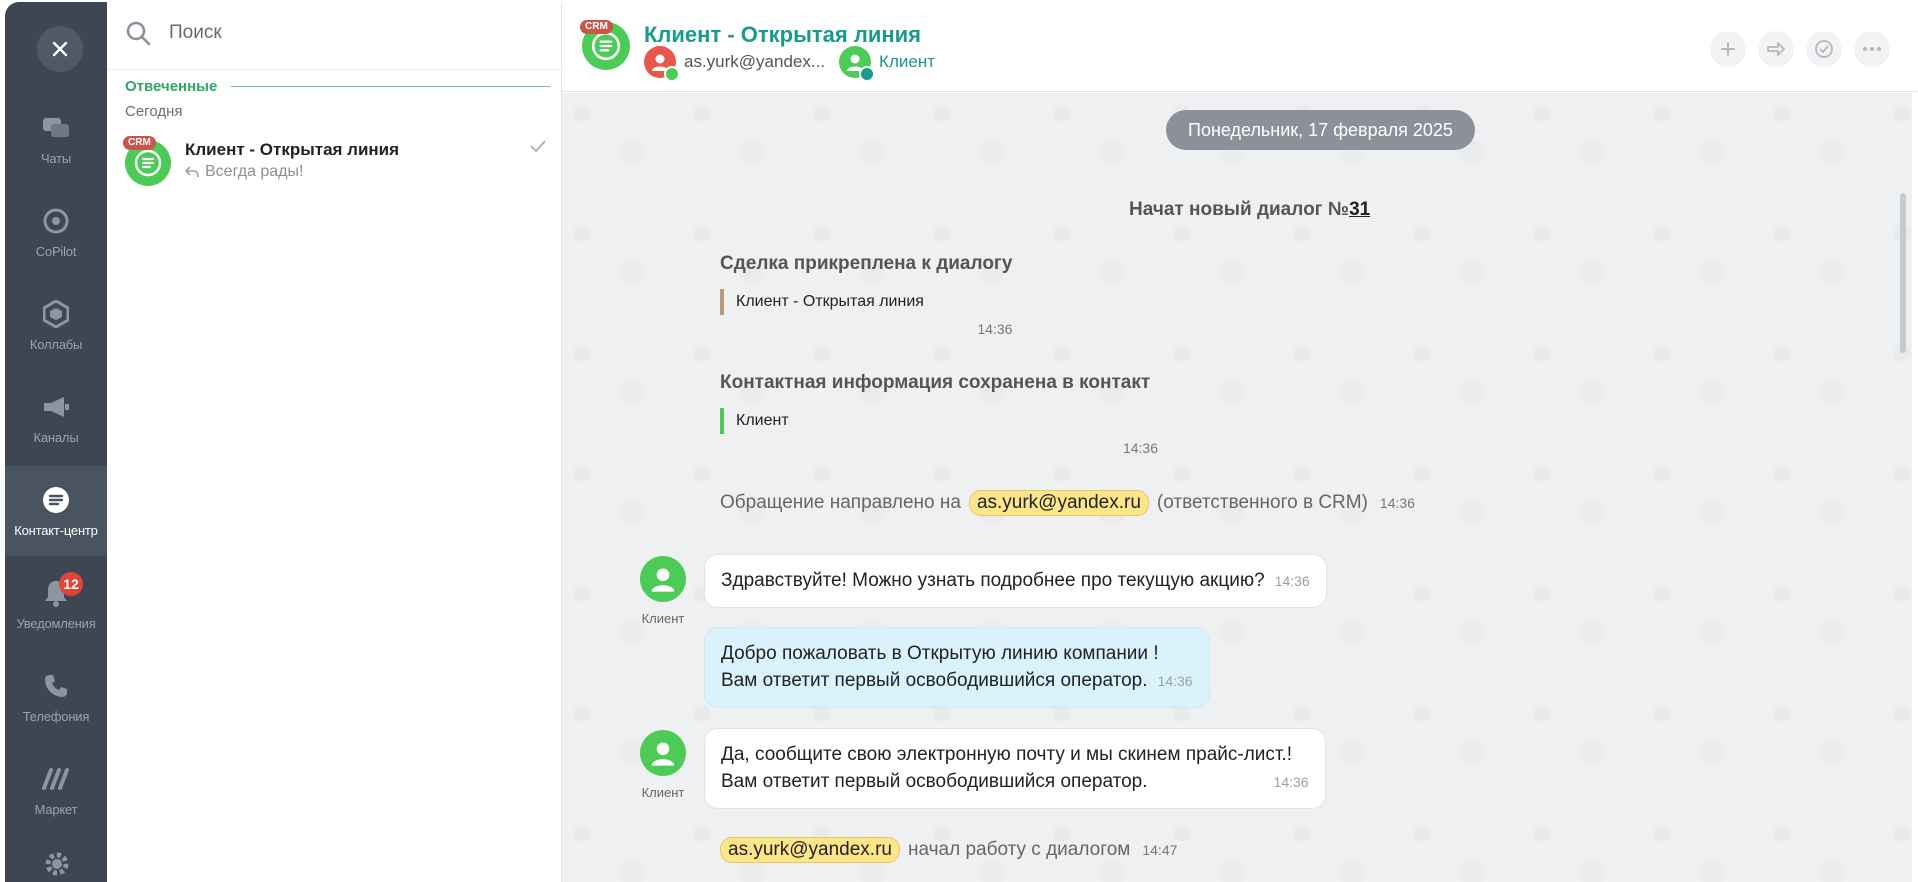  What do you see at coordinates (56, 221) in the screenshot?
I see `copilot-icon` at bounding box center [56, 221].